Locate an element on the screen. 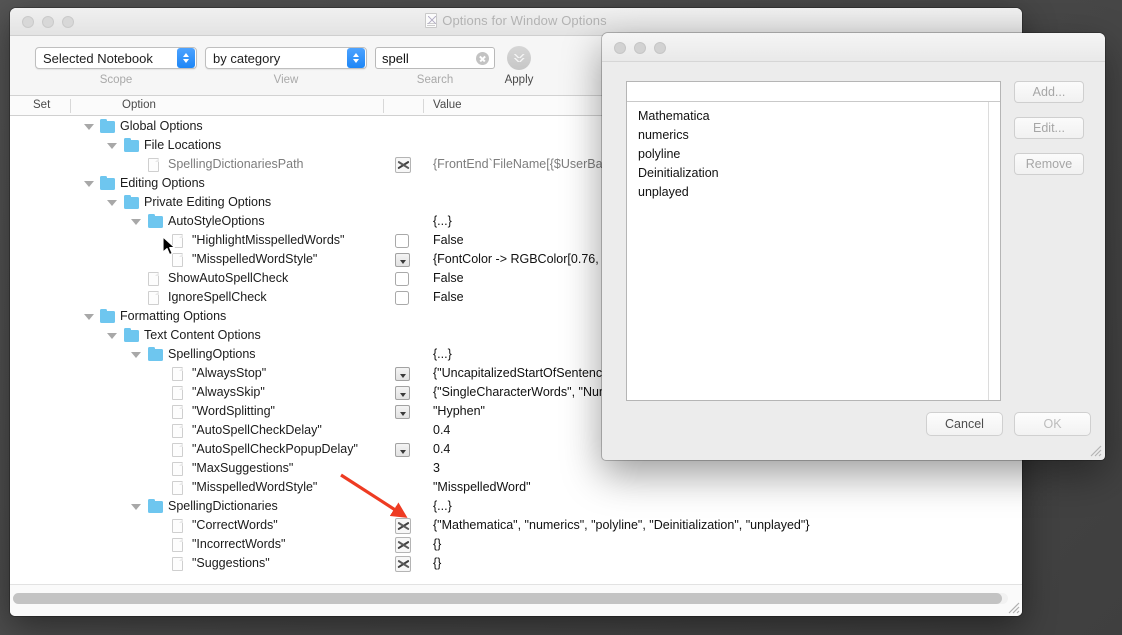 Image resolution: width=1122 pixels, height=635 pixels. word-list-item: unplayed is located at coordinates (819, 192).